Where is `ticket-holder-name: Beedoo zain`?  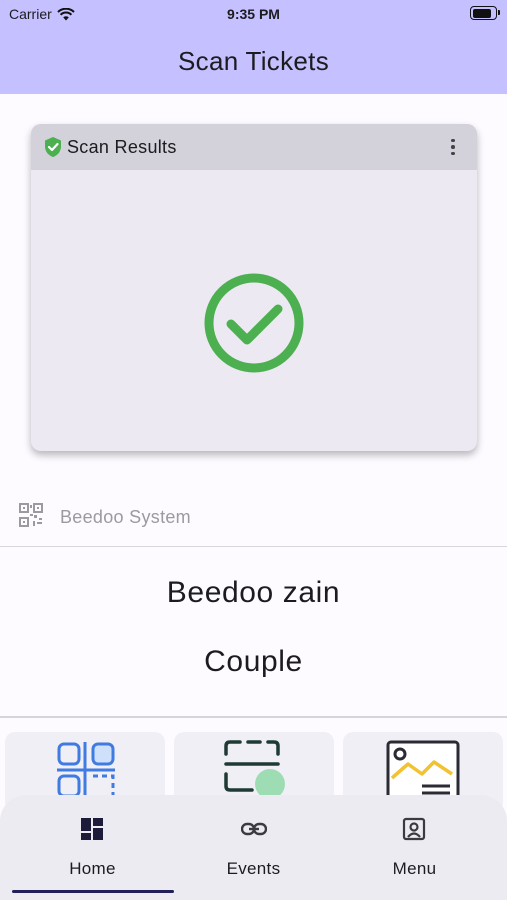 ticket-holder-name: Beedoo zain is located at coordinates (253, 592).